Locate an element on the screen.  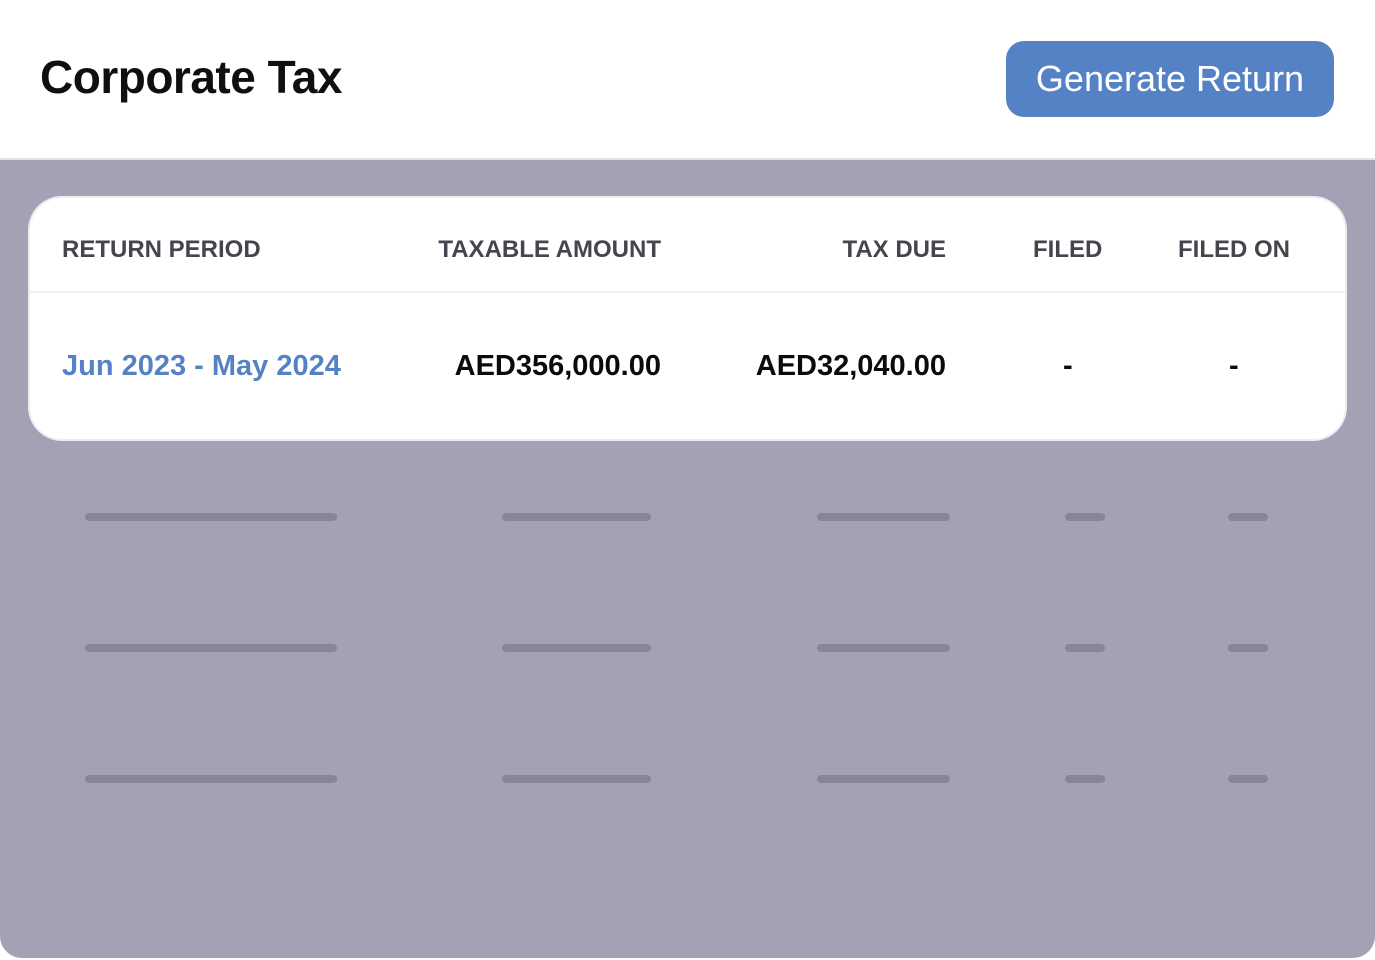
tax-due-cell: AED32,040.00 is located at coordinates (850, 366).